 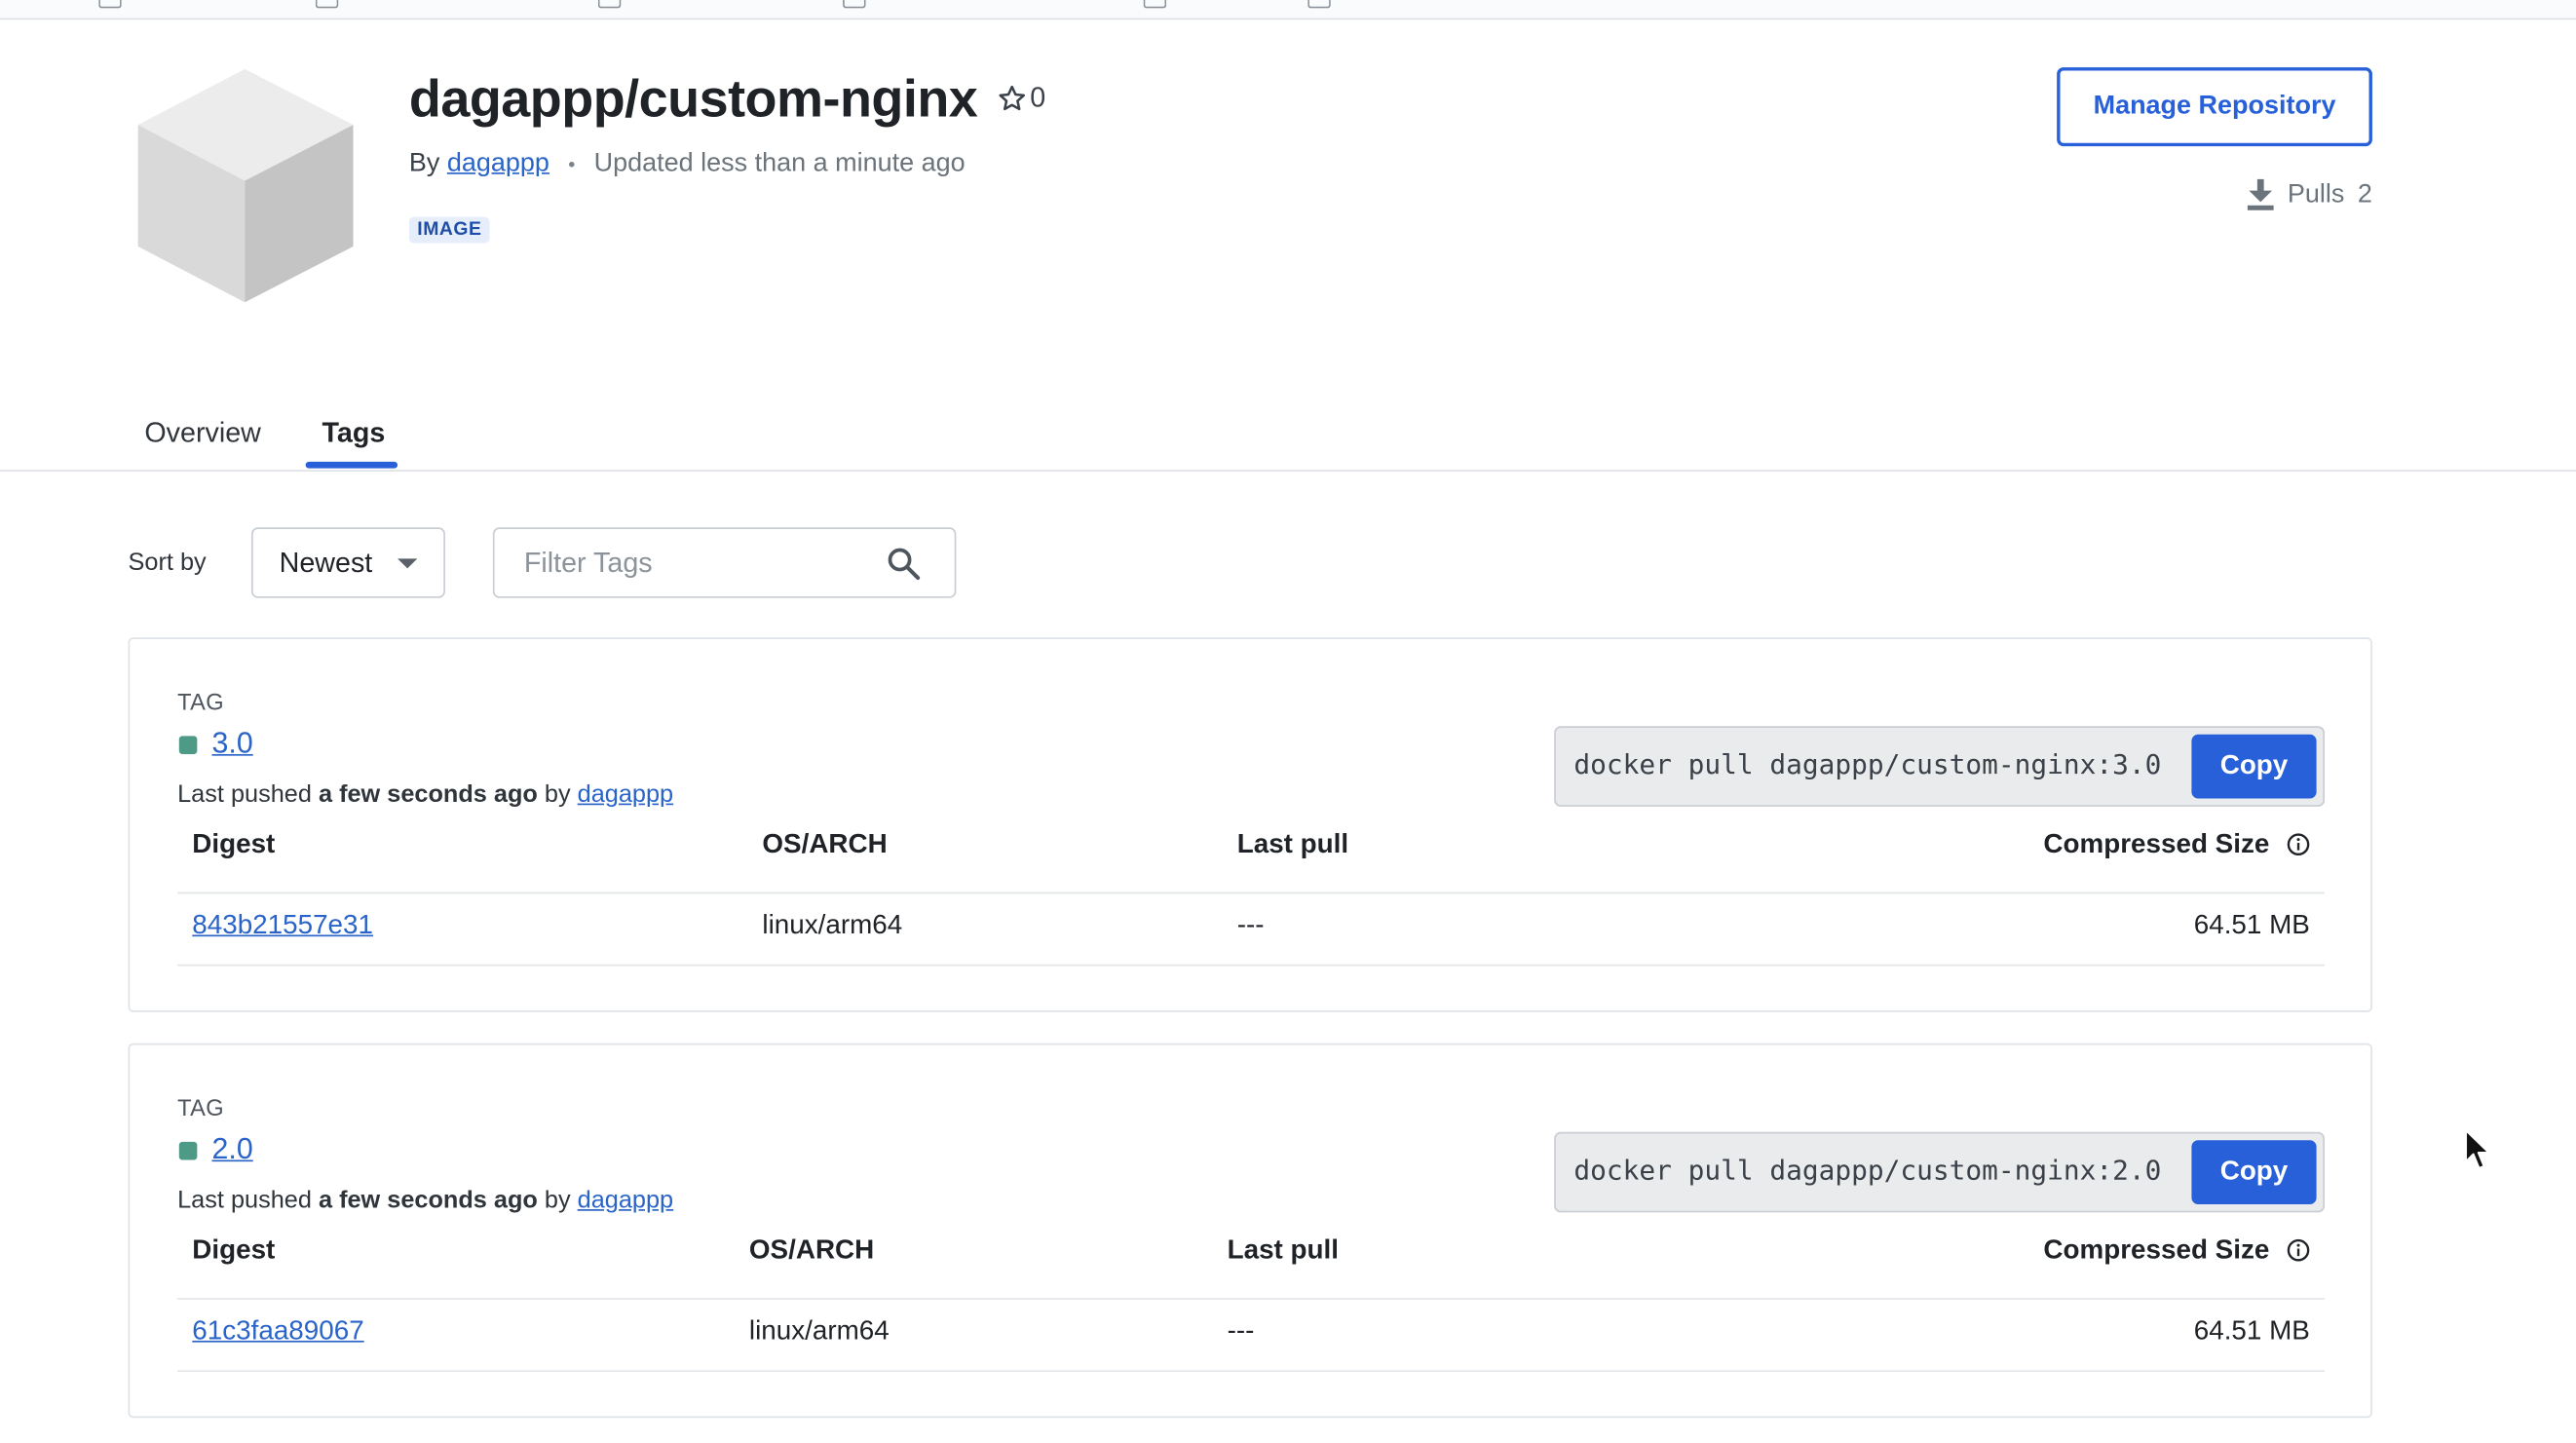 I want to click on manage-repository-button: Manage Repository, so click(x=2214, y=107).